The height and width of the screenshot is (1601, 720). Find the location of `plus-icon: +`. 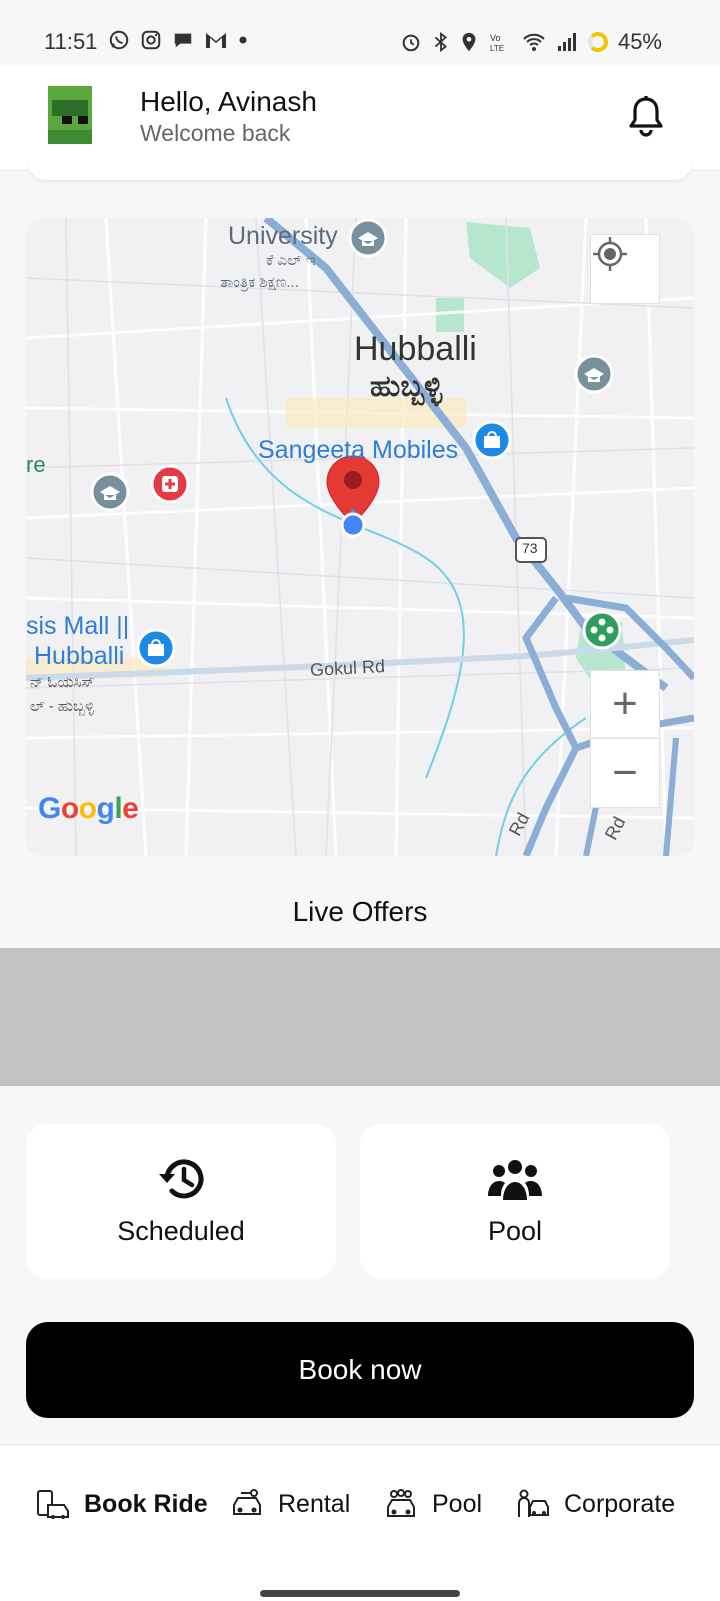

plus-icon: + is located at coordinates (625, 703).